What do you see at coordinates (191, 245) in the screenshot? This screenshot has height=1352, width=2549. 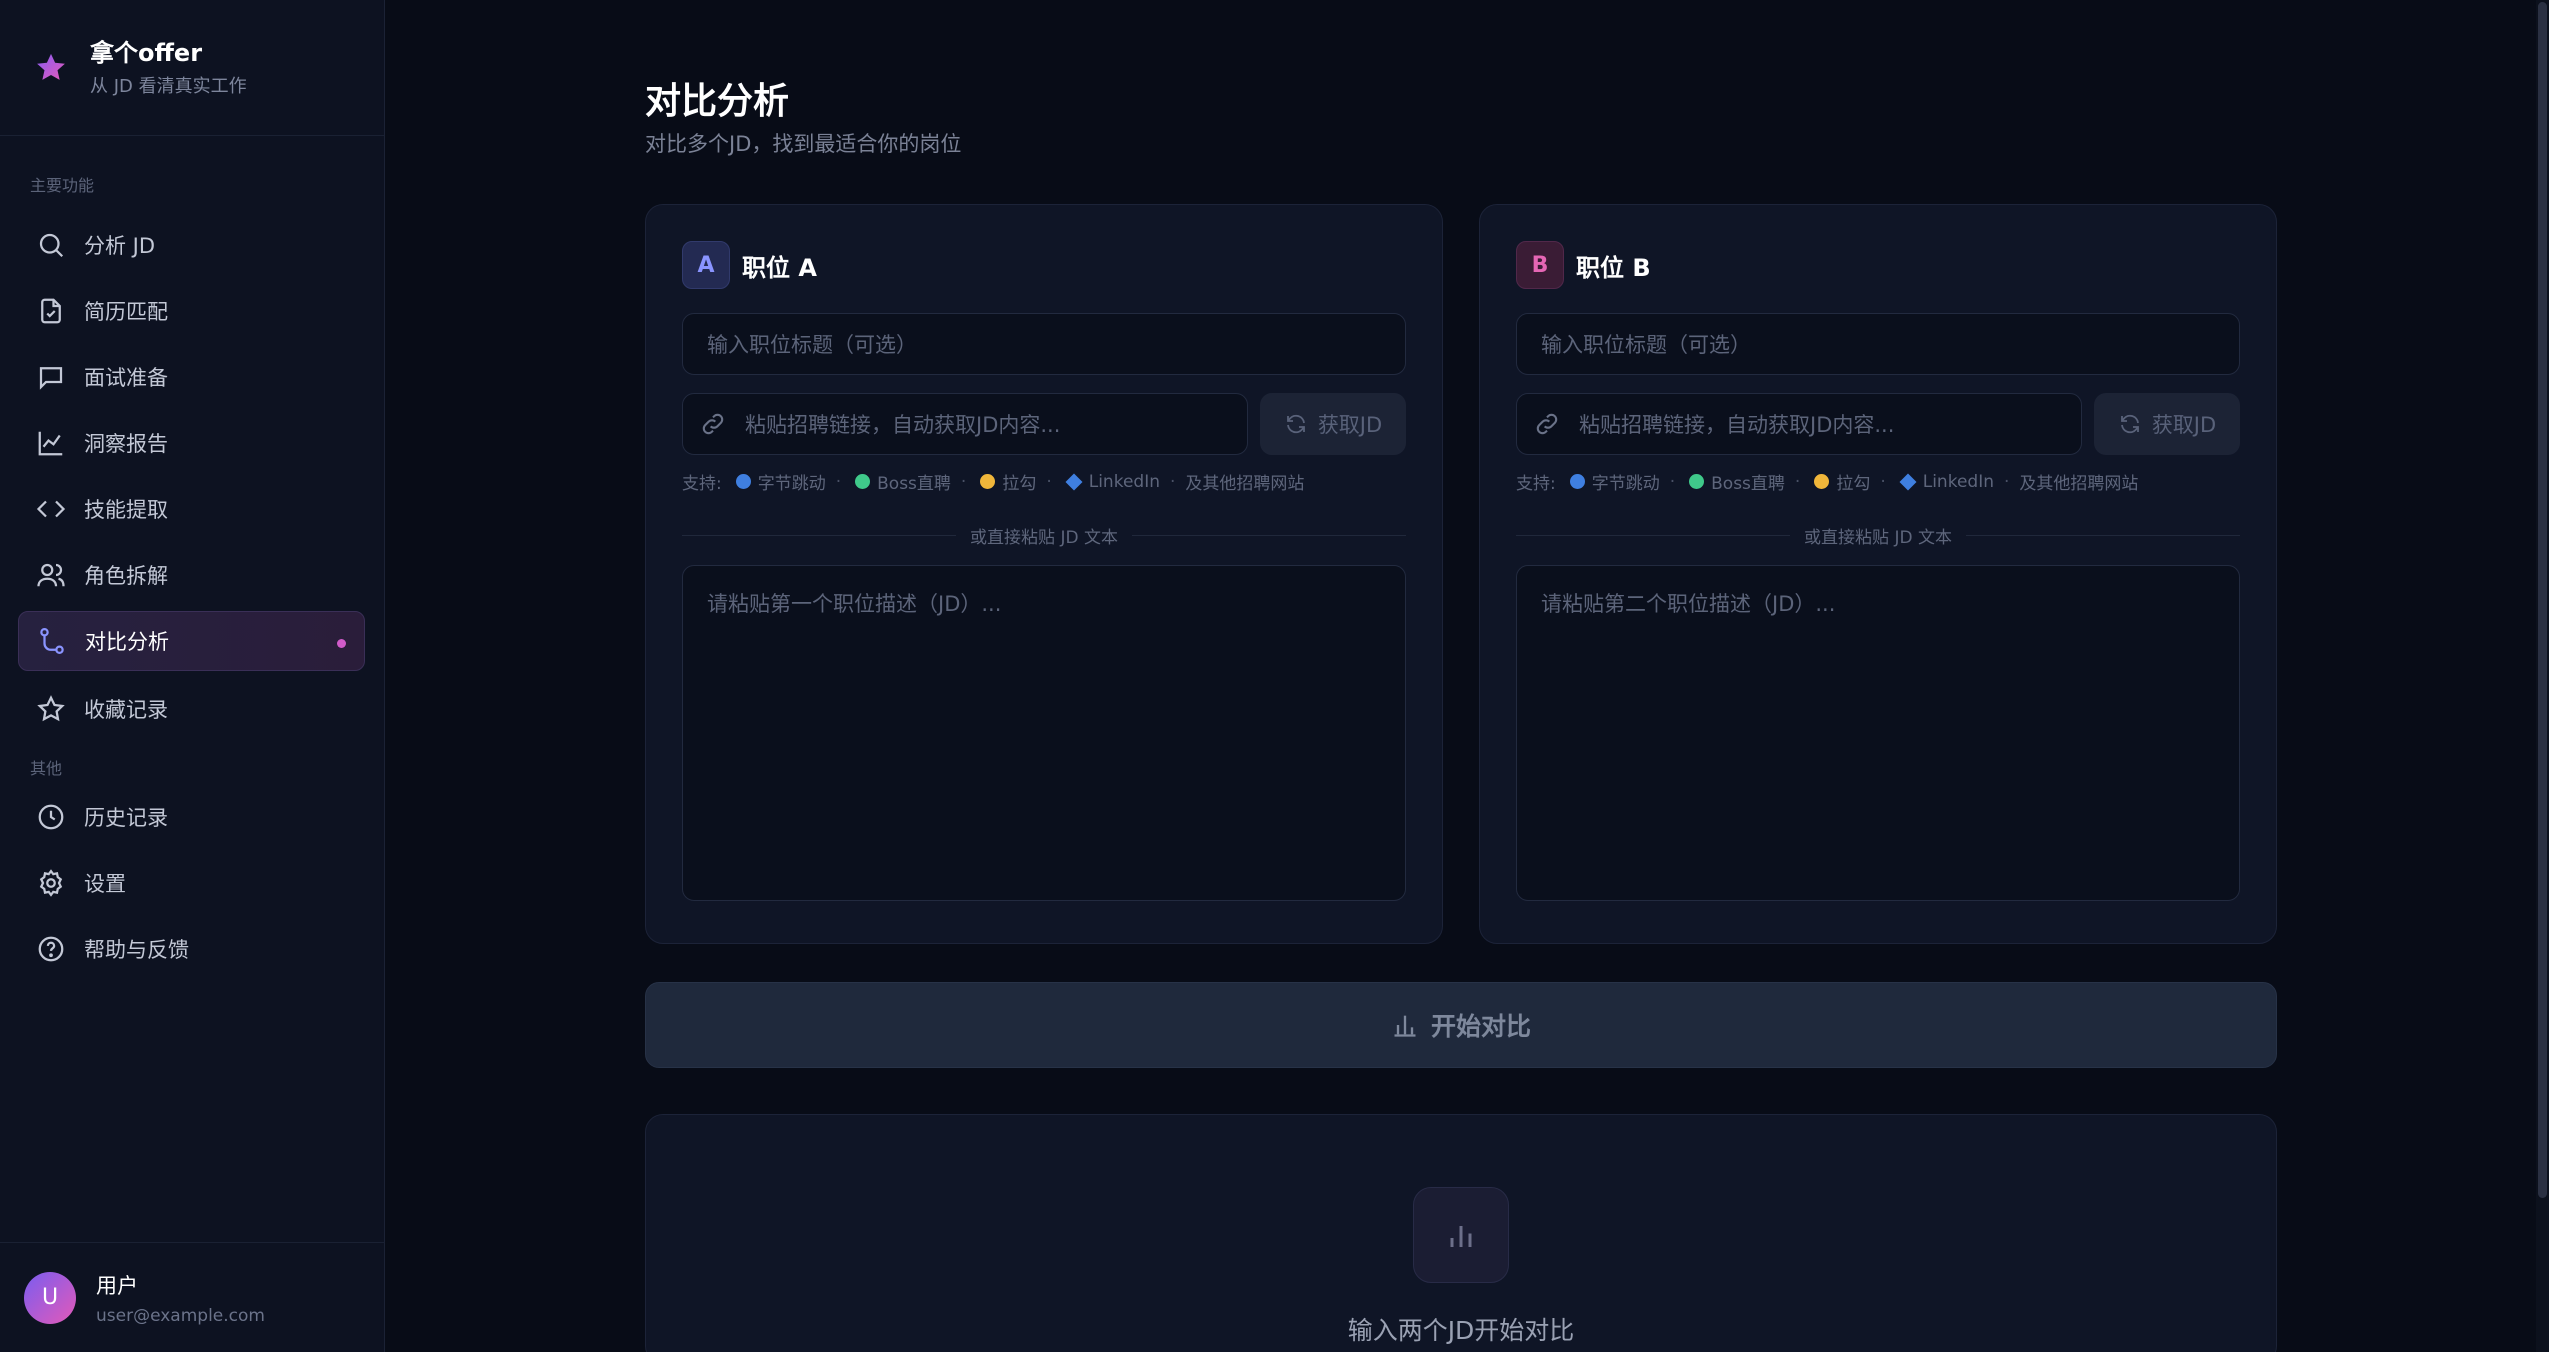 I see `sidebar-item-analyze-jd: 分析 JD` at bounding box center [191, 245].